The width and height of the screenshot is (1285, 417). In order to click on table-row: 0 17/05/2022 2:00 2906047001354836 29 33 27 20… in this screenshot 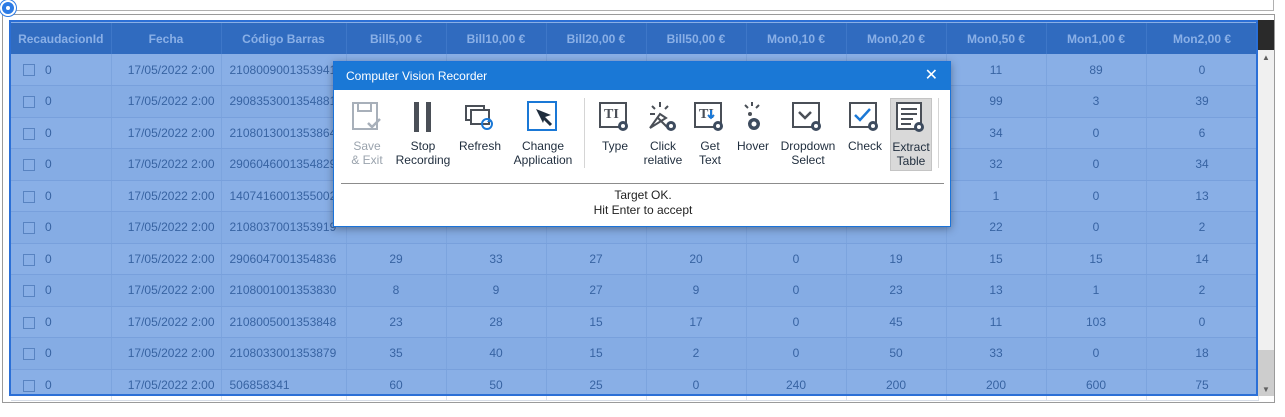, I will do `click(635, 259)`.